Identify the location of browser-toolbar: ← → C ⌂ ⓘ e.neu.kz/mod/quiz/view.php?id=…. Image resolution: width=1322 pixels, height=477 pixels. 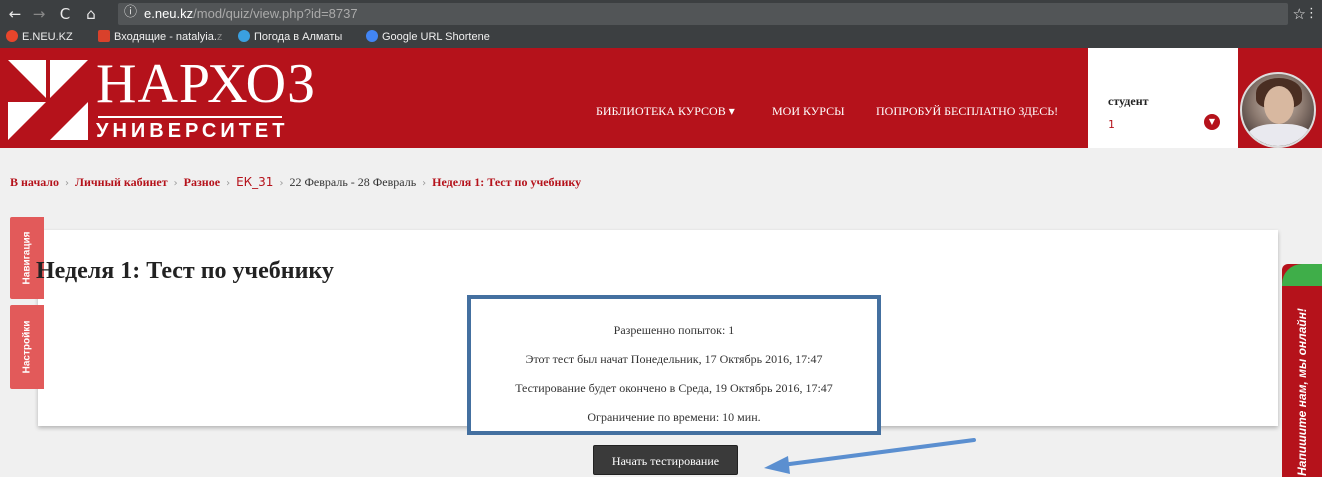
(661, 24).